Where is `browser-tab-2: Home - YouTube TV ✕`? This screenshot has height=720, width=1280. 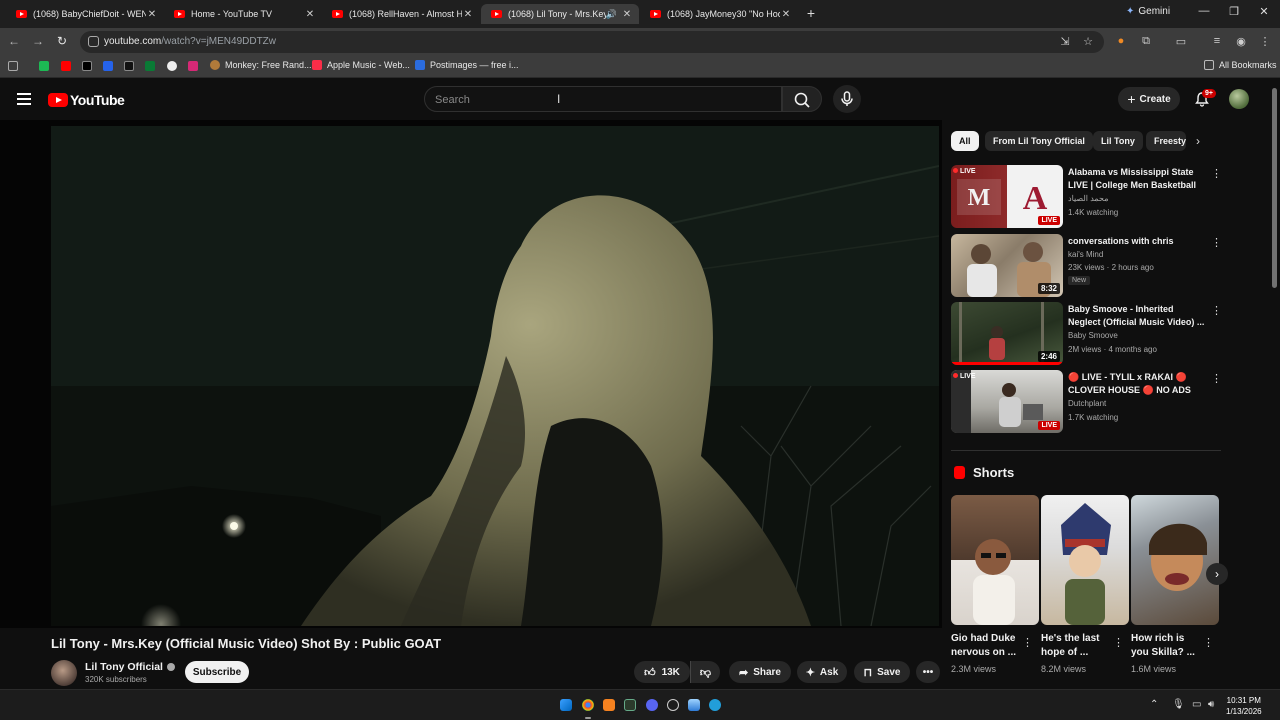
browser-tab-2: Home - YouTube TV ✕ is located at coordinates (243, 14).